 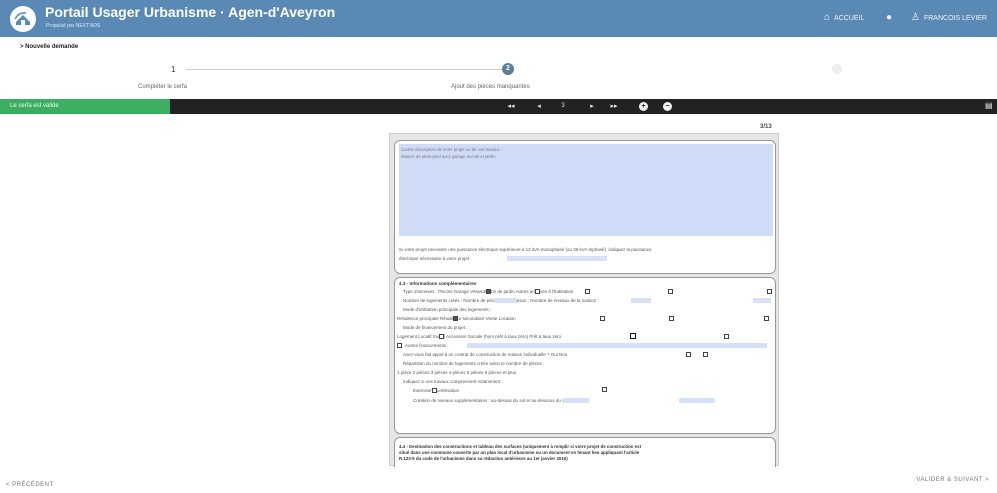 I want to click on nav-notifications: ●, so click(x=889, y=18).